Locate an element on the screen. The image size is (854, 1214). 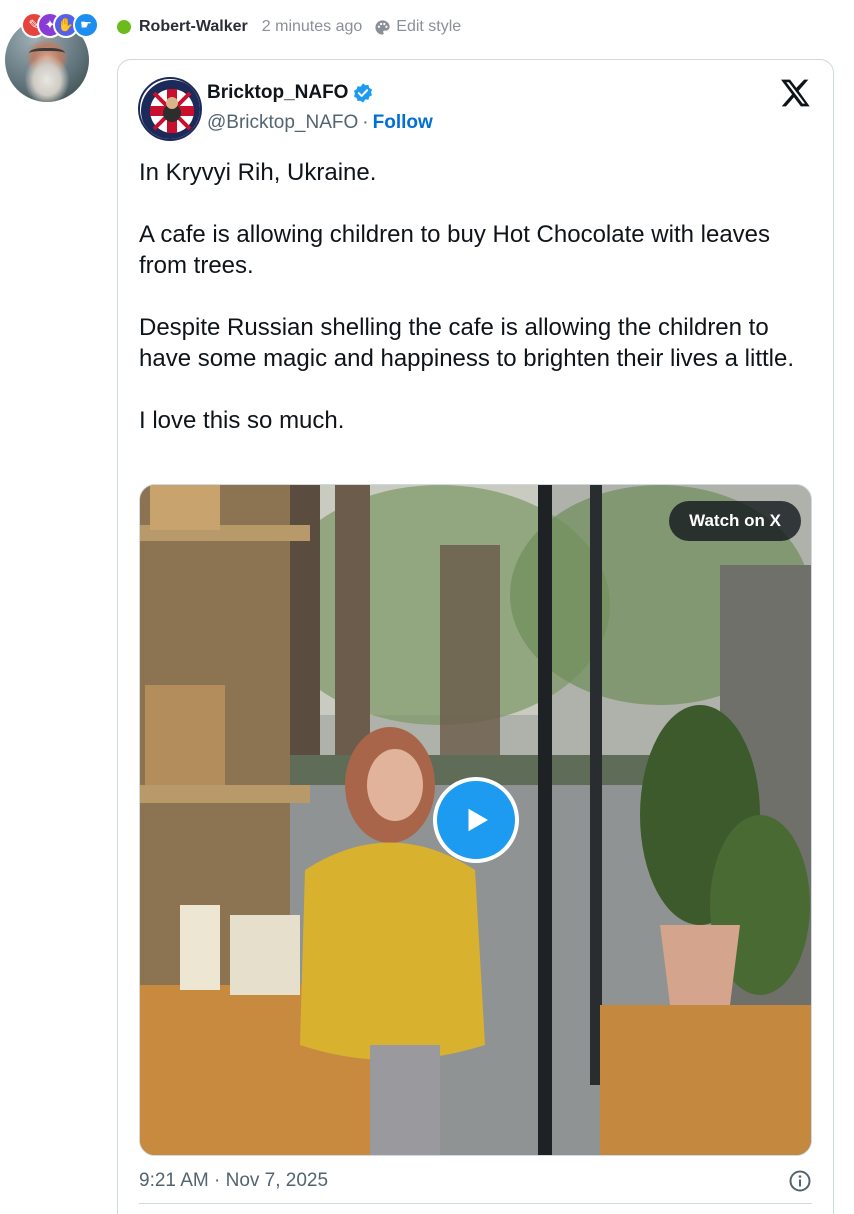
play-icon is located at coordinates (478, 820).